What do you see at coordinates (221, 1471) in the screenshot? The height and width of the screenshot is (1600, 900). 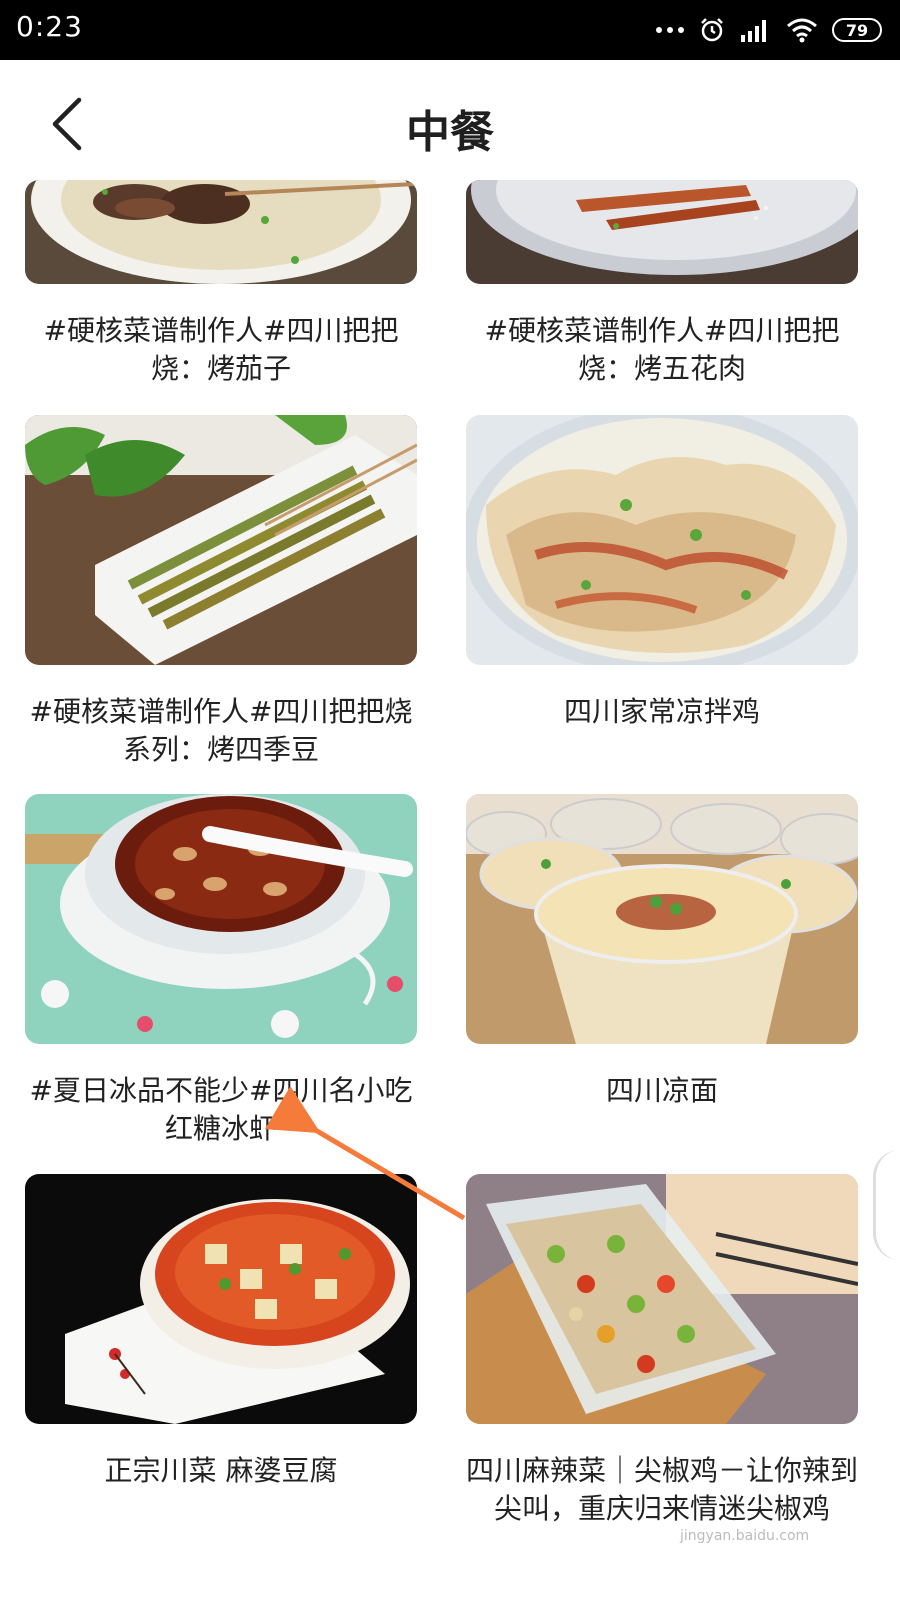 I see `recipe-title: 正宗川菜 麻婆豆腐` at bounding box center [221, 1471].